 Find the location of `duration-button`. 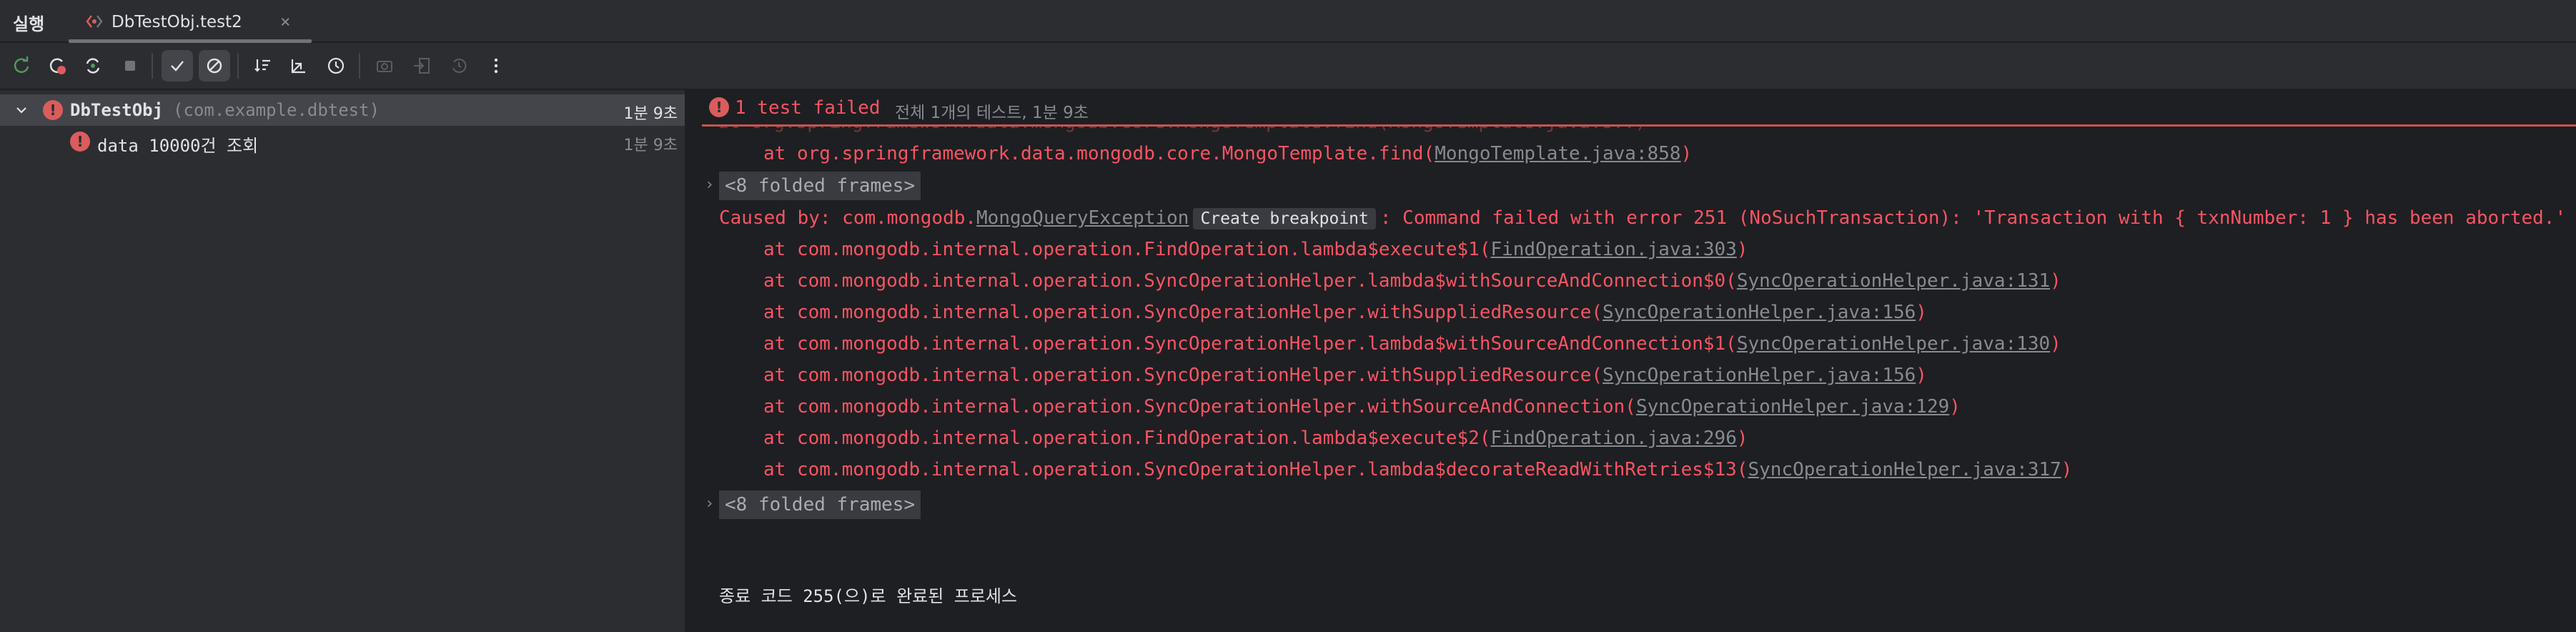

duration-button is located at coordinates (336, 66).